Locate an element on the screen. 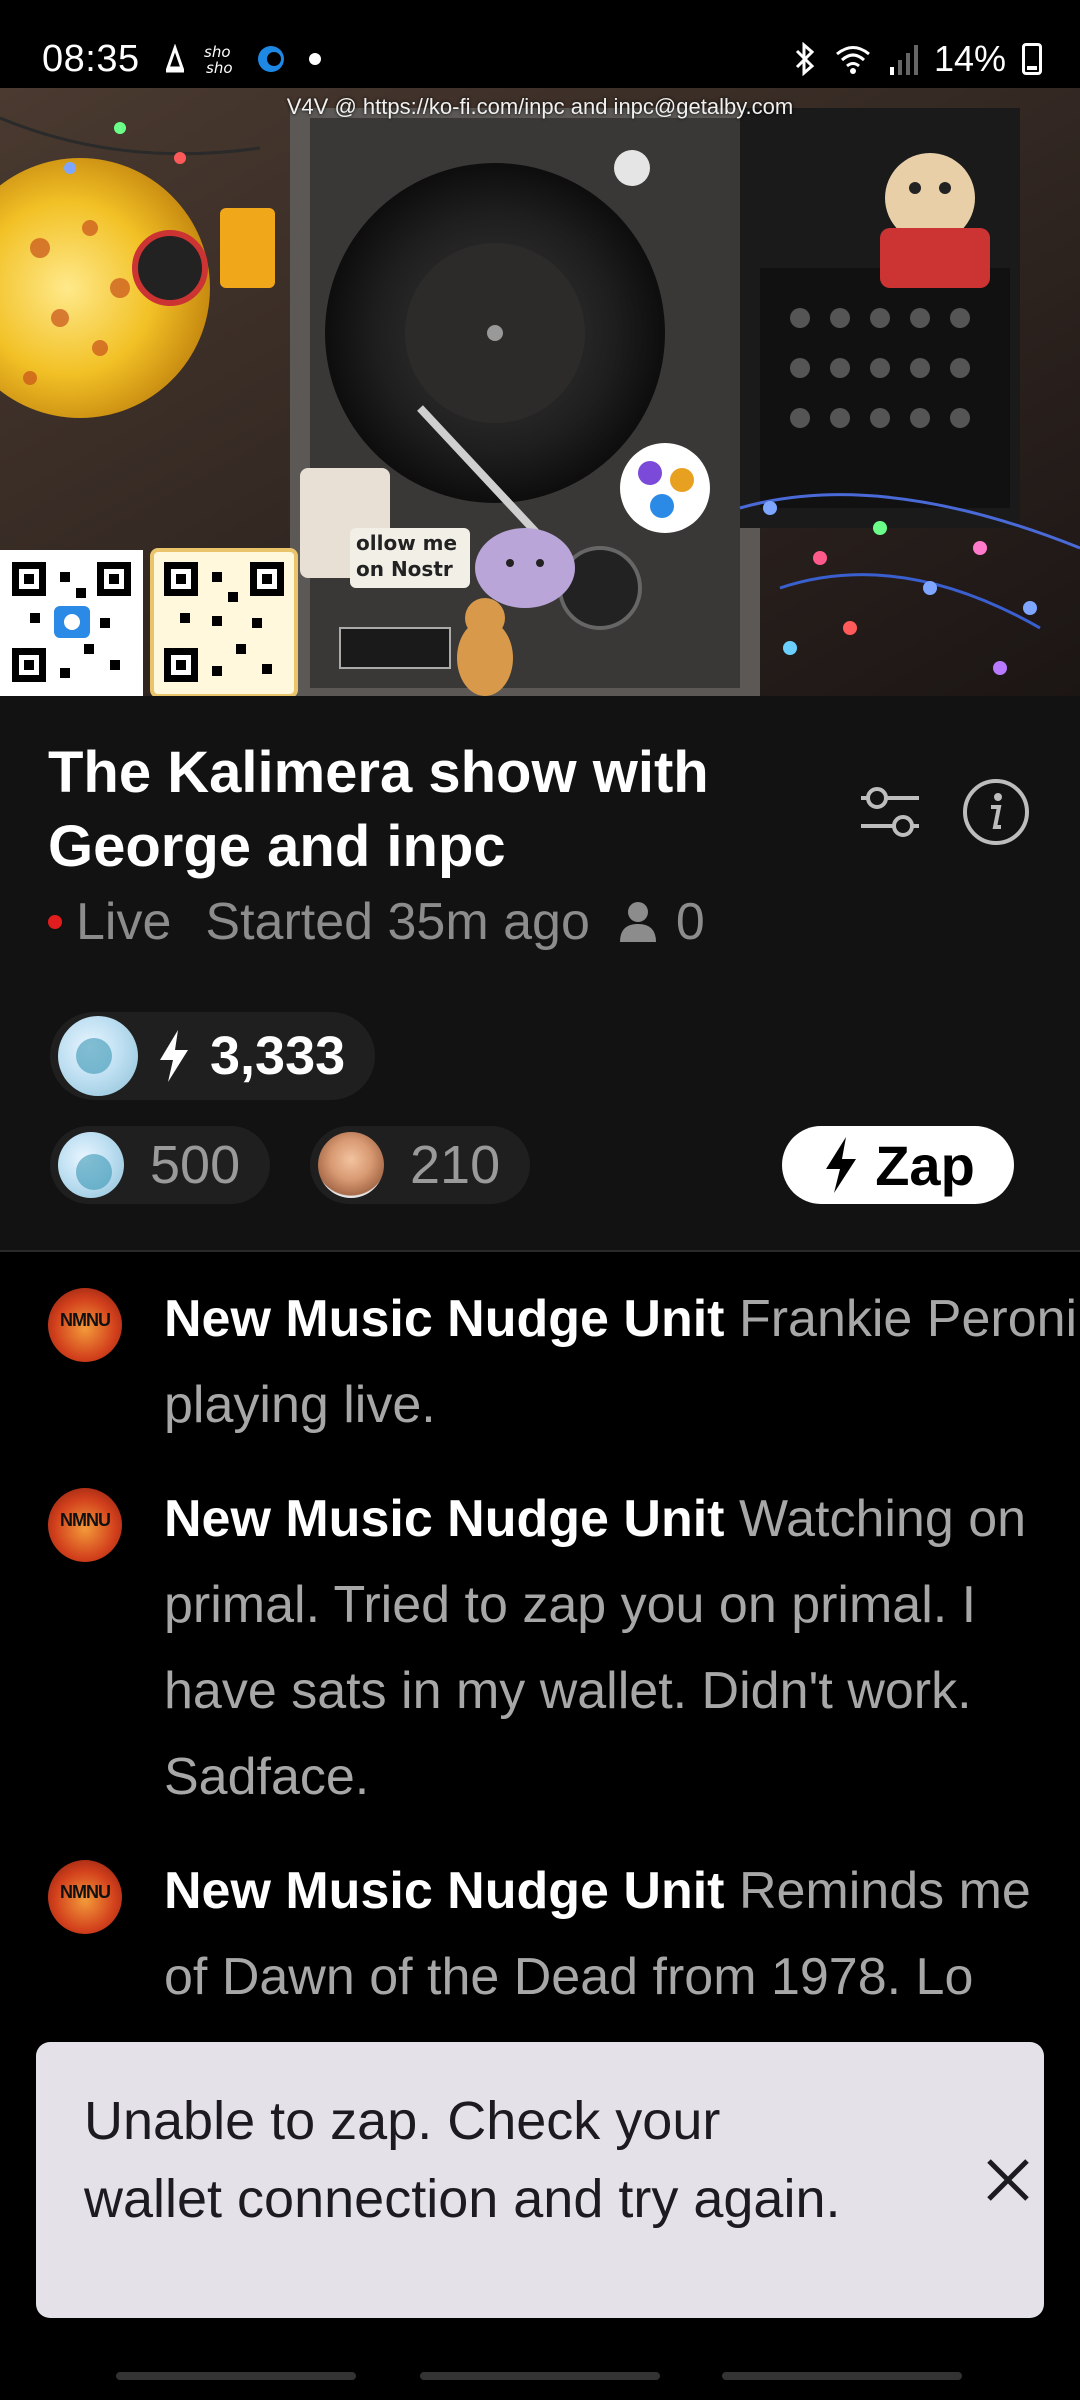 The image size is (1080, 2400). status-time: 08:35 is located at coordinates (91, 59).